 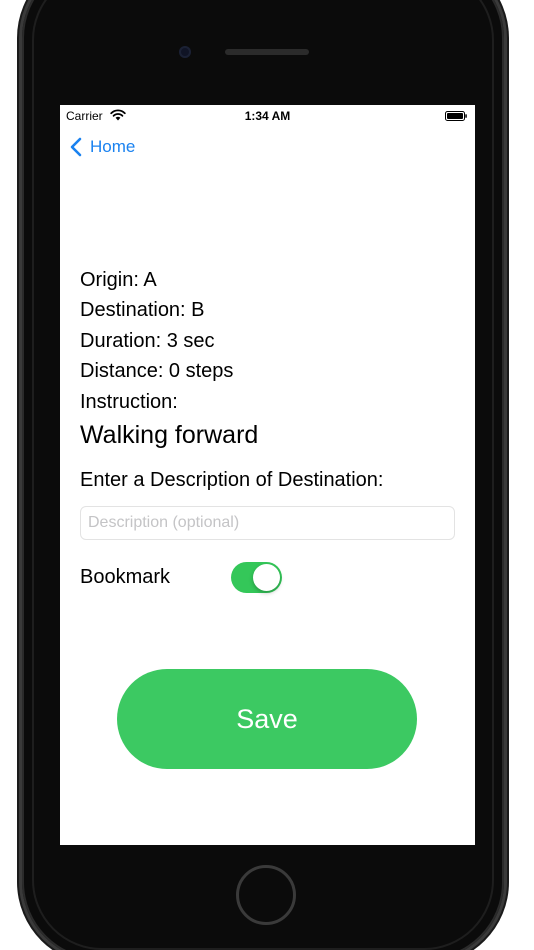 What do you see at coordinates (267, 523) in the screenshot?
I see `description-input` at bounding box center [267, 523].